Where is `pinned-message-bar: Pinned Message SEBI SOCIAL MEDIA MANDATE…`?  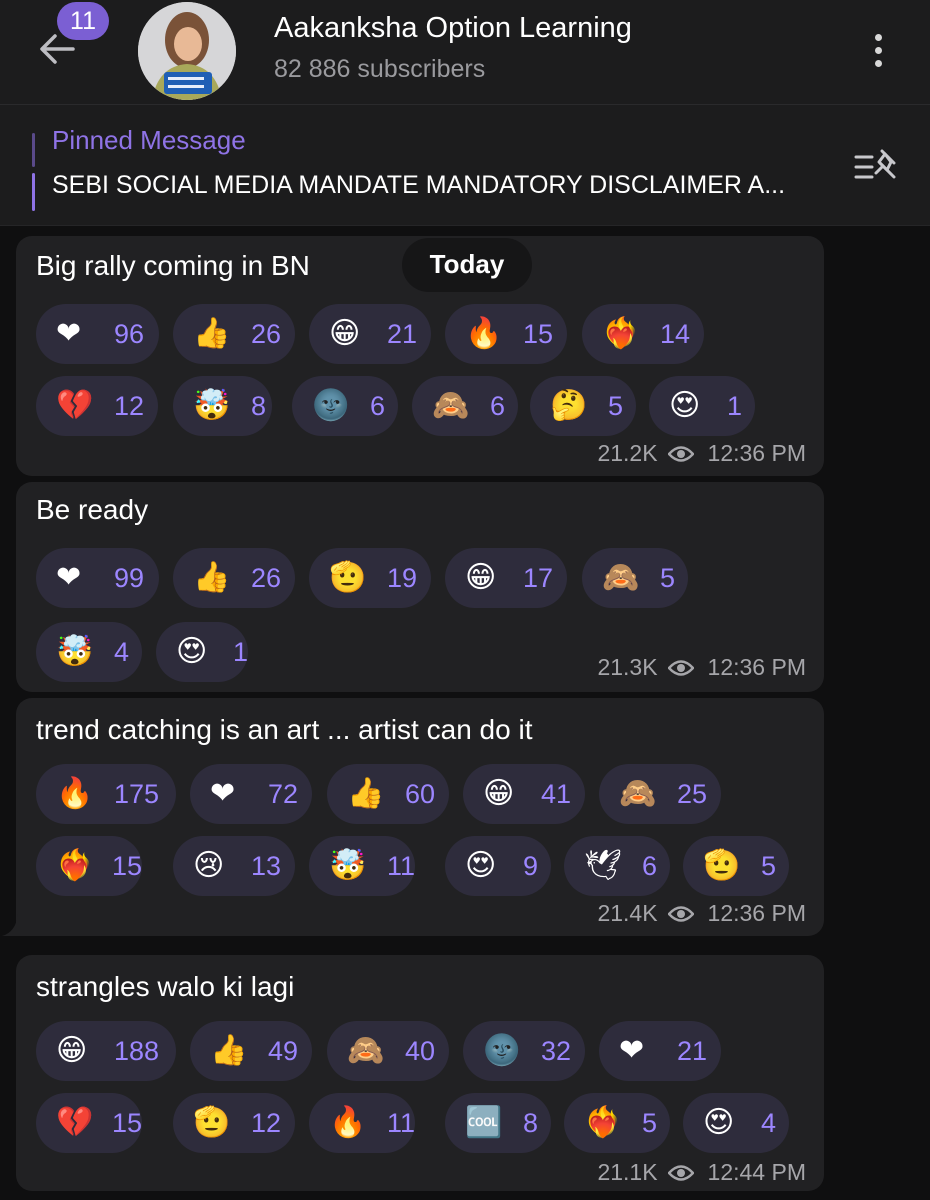 pinned-message-bar: Pinned Message SEBI SOCIAL MEDIA MANDATE… is located at coordinates (465, 165).